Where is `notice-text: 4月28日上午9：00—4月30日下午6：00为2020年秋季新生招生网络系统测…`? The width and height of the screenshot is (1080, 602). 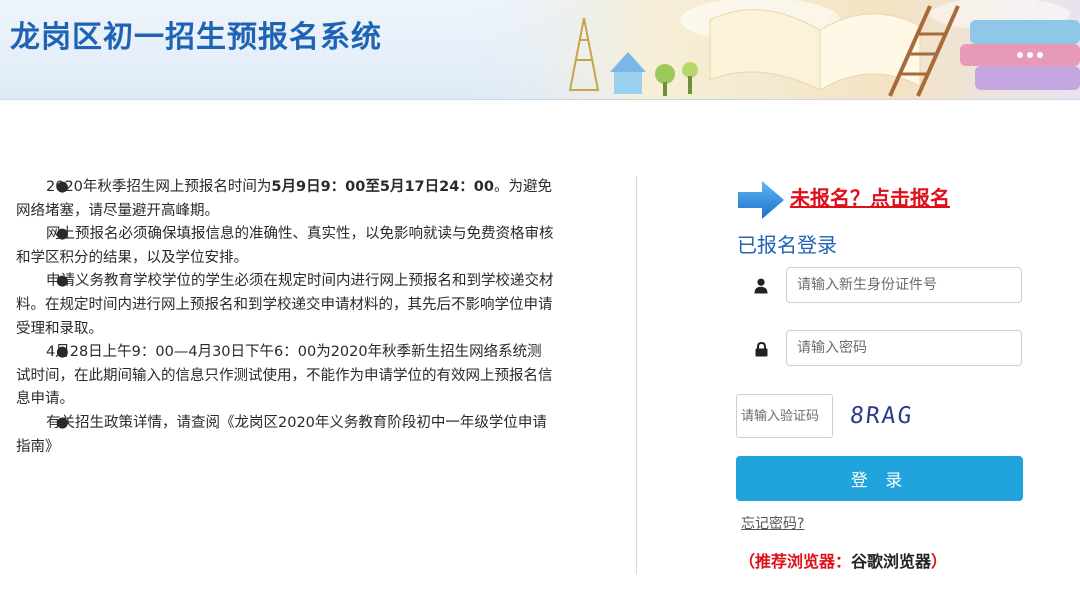 notice-text: 4月28日上午9：00—4月30日下午6：00为2020年秋季新生招生网络系统测… is located at coordinates (284, 376).